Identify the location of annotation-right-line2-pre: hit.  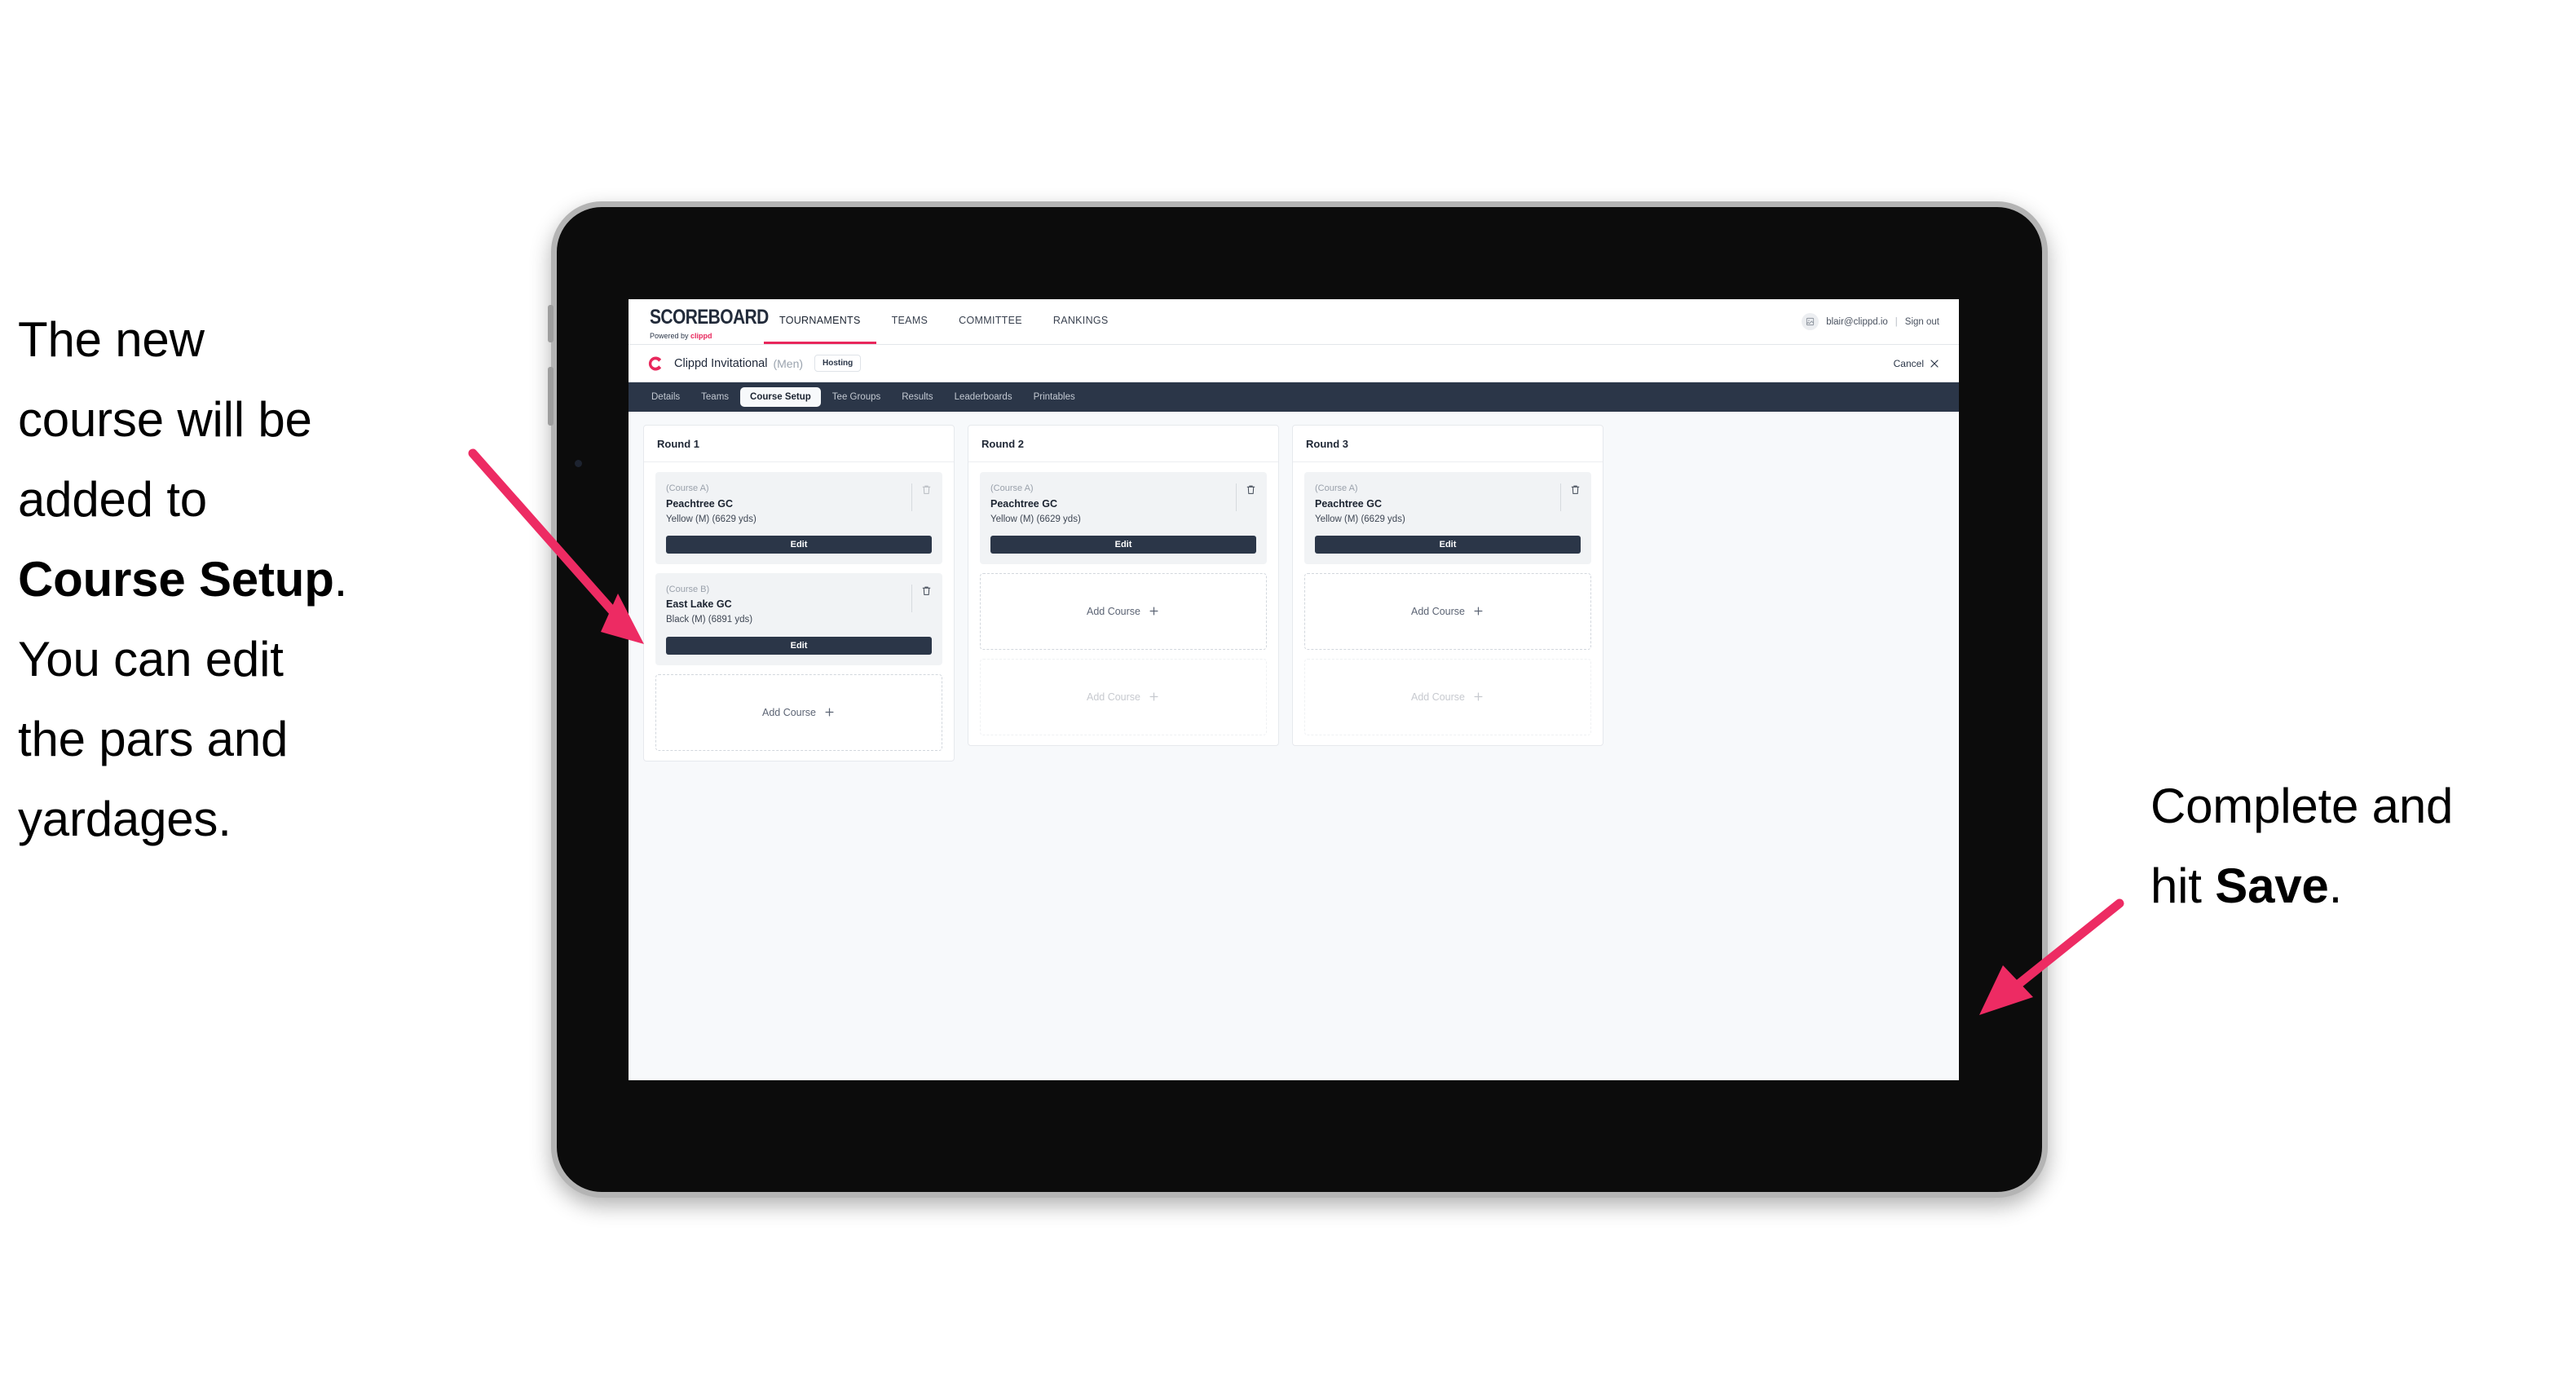
(2183, 886).